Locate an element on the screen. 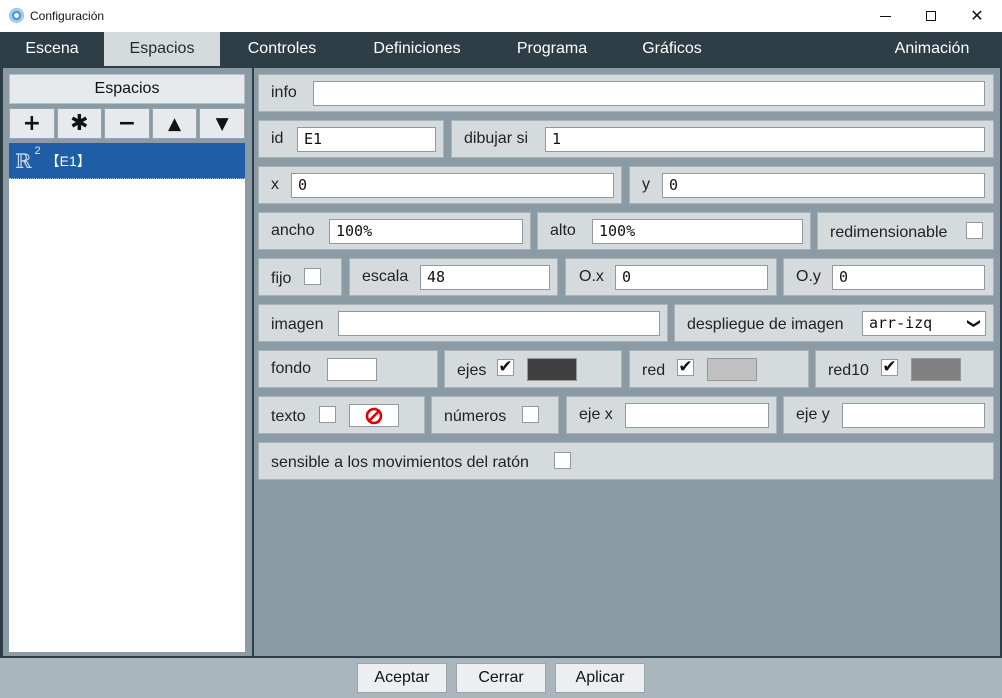  maximize-button is located at coordinates (931, 16).